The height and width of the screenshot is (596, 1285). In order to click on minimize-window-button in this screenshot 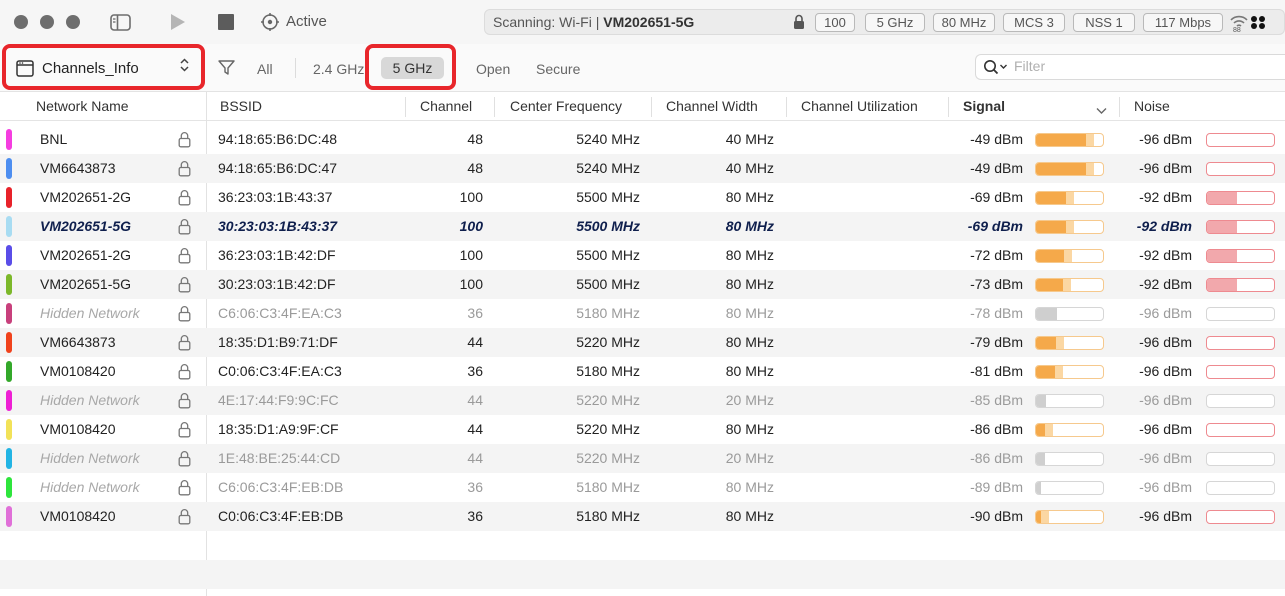, I will do `click(47, 22)`.